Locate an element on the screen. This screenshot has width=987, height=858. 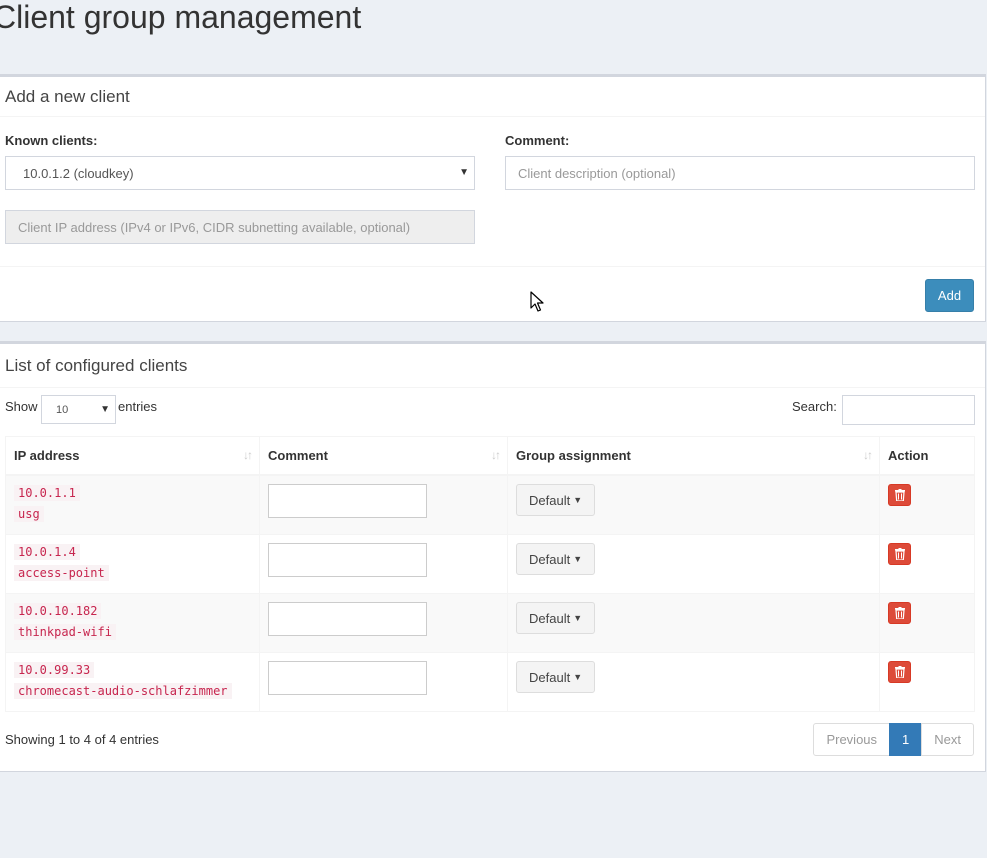
column-header-label: Action is located at coordinates (908, 455).